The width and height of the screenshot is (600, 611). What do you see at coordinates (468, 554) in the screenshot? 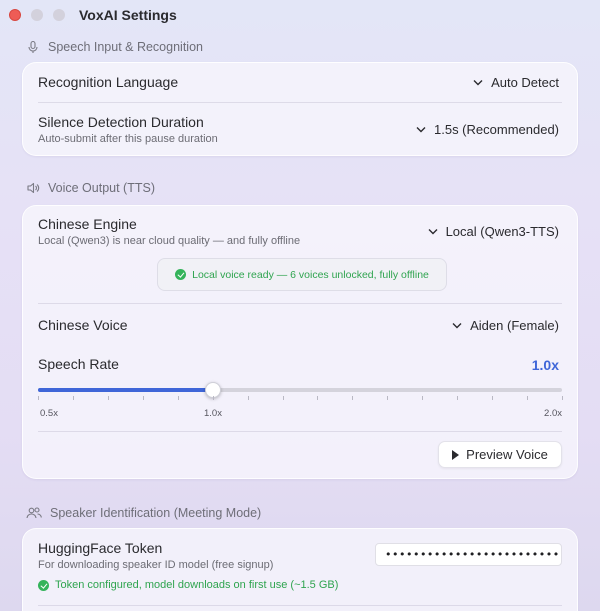
I see `hf-token-input: •••••••••••••••••••••••••••` at bounding box center [468, 554].